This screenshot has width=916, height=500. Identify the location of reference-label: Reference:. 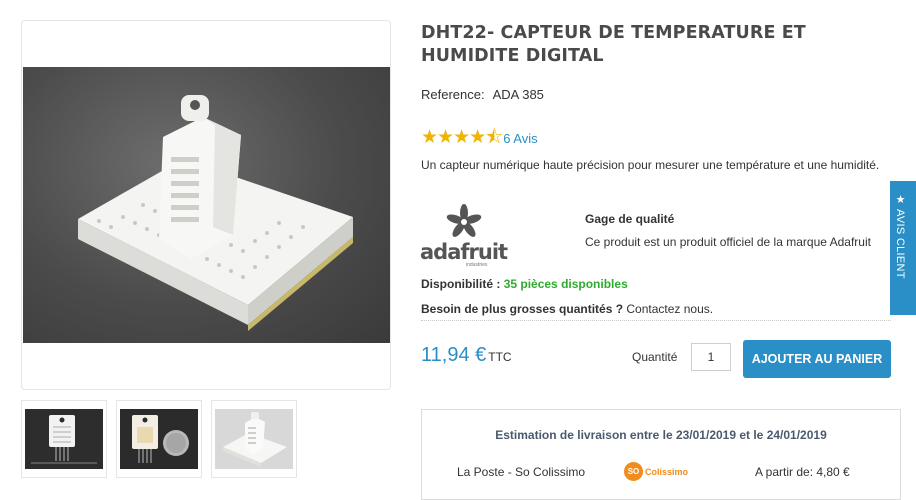
(453, 94).